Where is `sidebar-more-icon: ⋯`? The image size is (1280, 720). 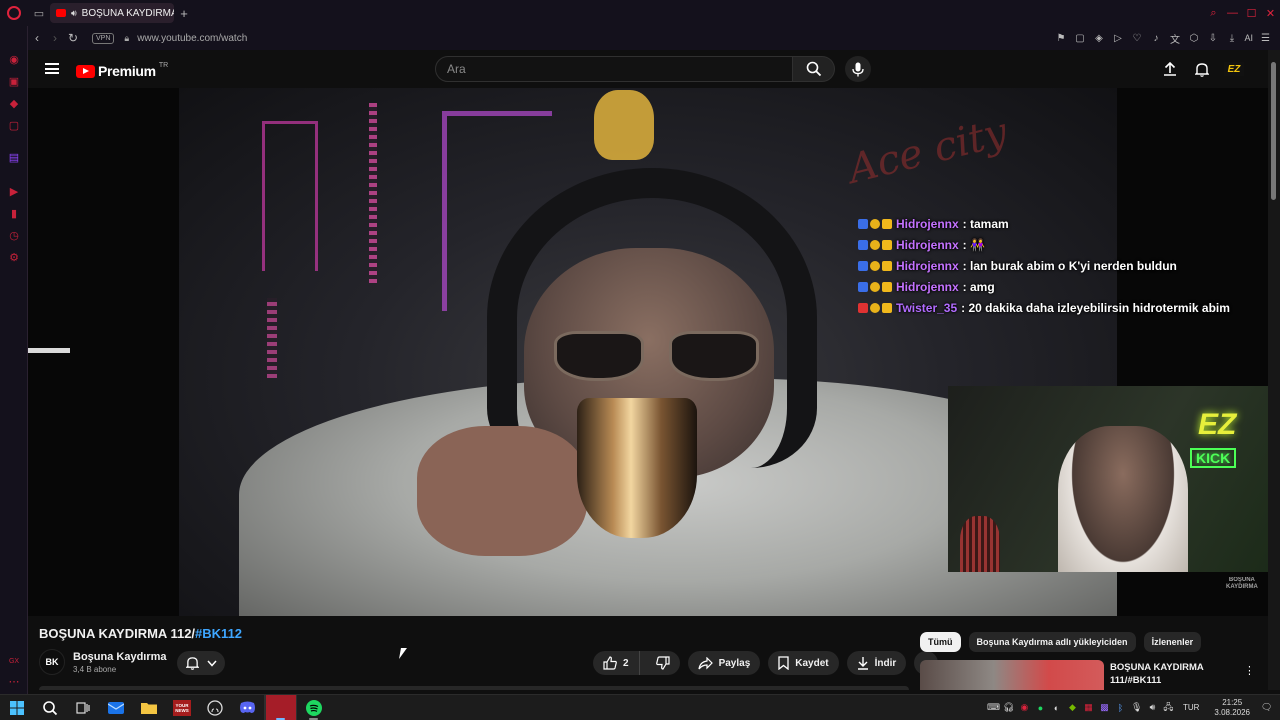 sidebar-more-icon: ⋯ is located at coordinates (14, 681).